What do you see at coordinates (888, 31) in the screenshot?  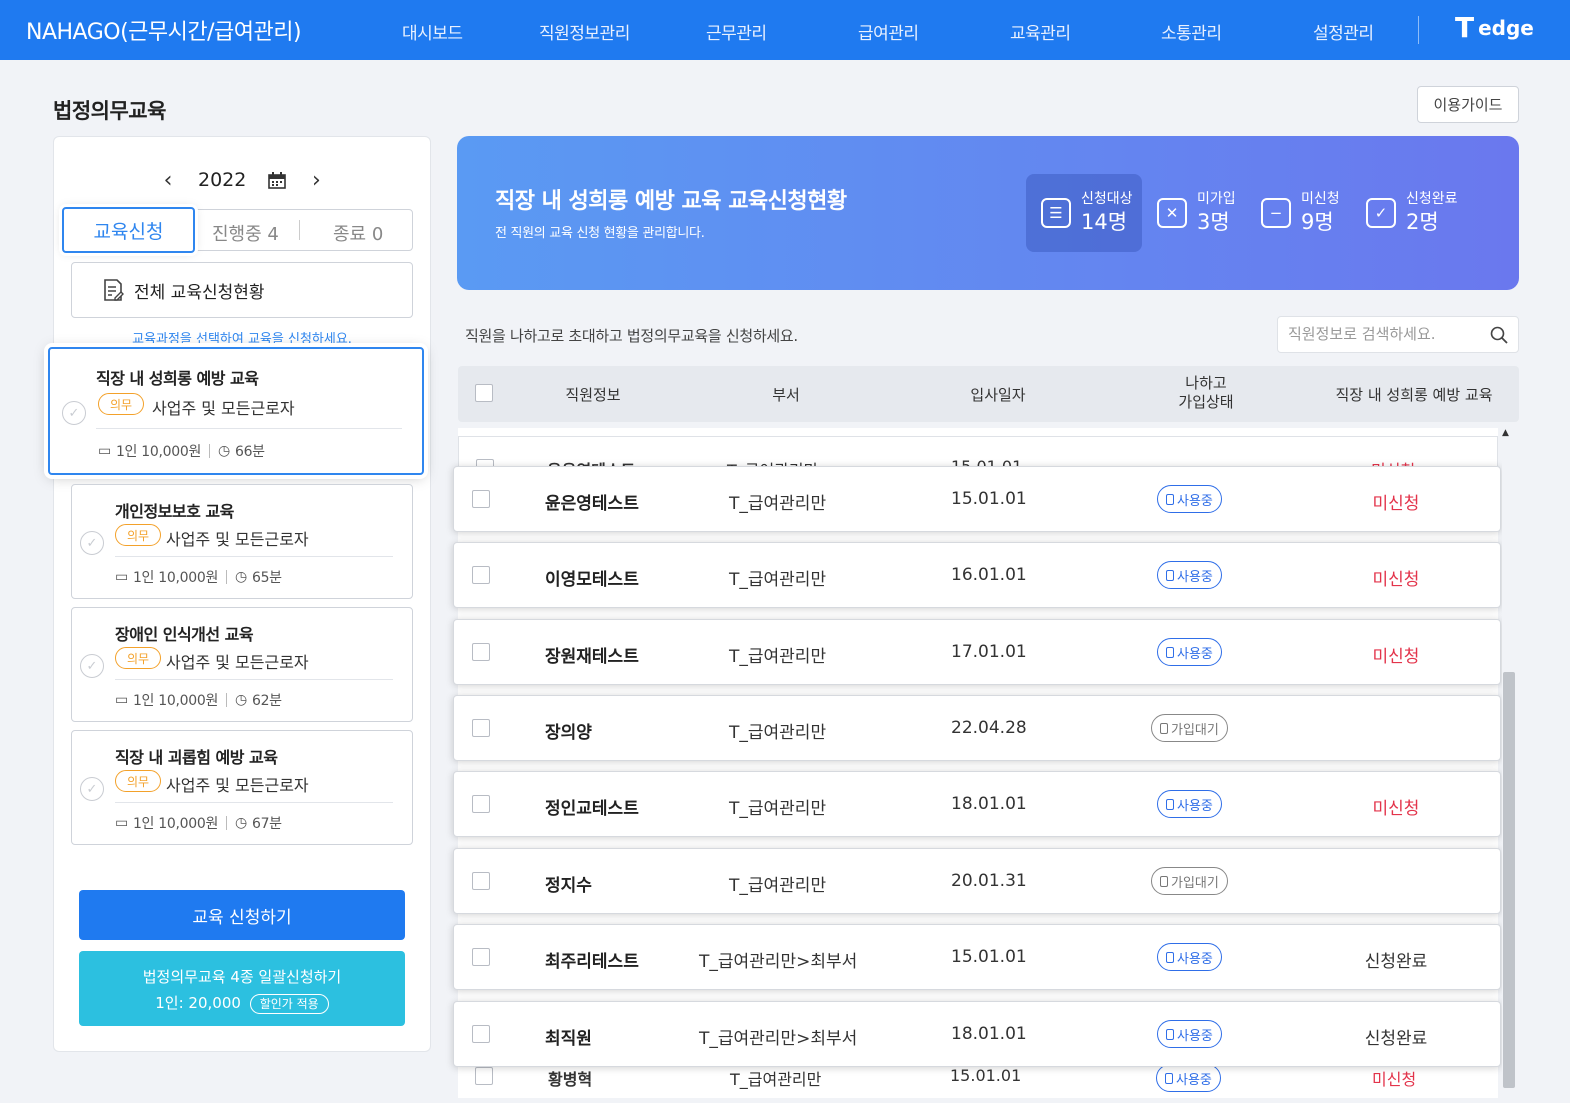 I see `nav-payroll: 급여관리` at bounding box center [888, 31].